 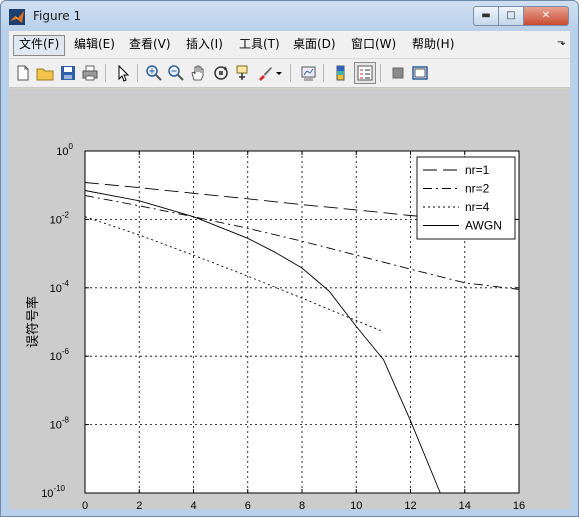 I want to click on y-tick-label: 10-2, so click(x=60, y=218).